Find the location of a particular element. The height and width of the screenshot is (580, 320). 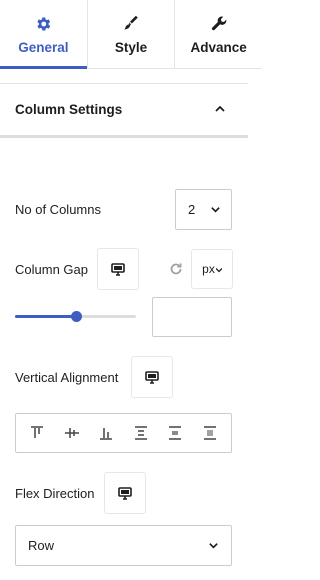

vertical-alignment-options is located at coordinates (123, 433).